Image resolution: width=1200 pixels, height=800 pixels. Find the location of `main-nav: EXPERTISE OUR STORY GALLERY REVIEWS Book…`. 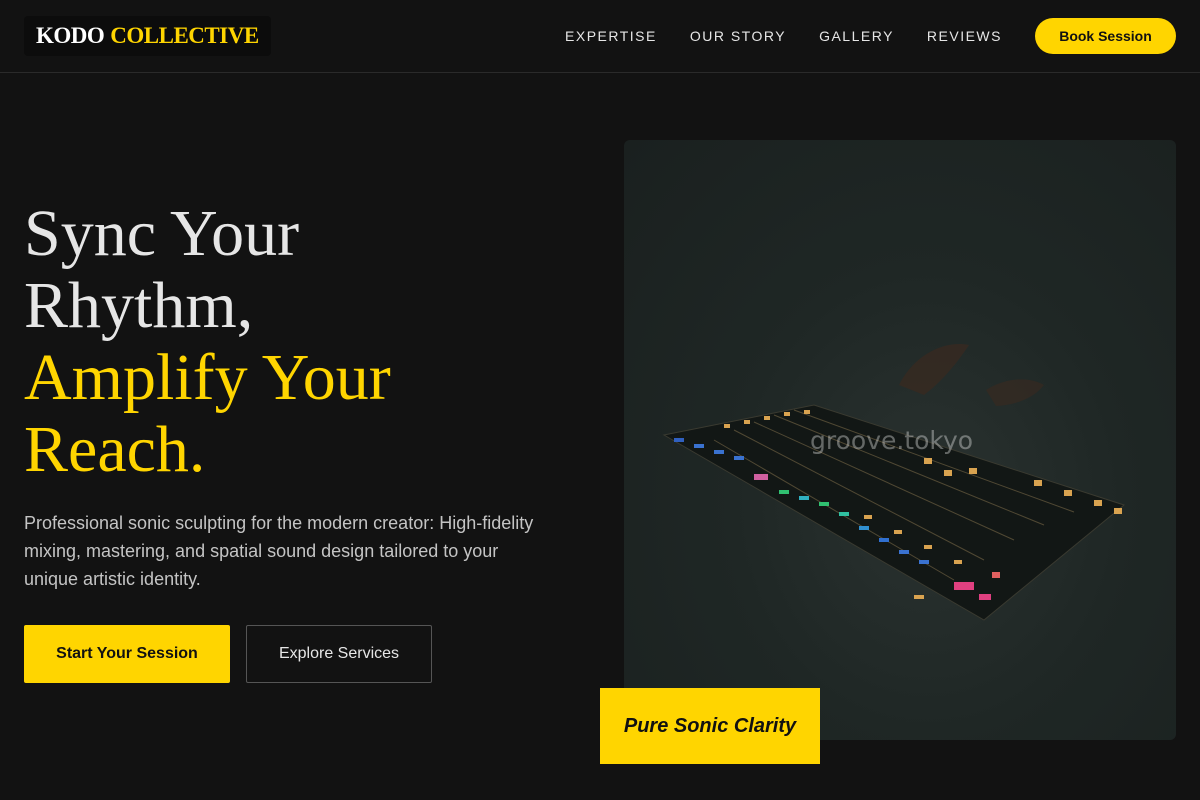

main-nav: EXPERTISE OUR STORY GALLERY REVIEWS Book… is located at coordinates (870, 36).